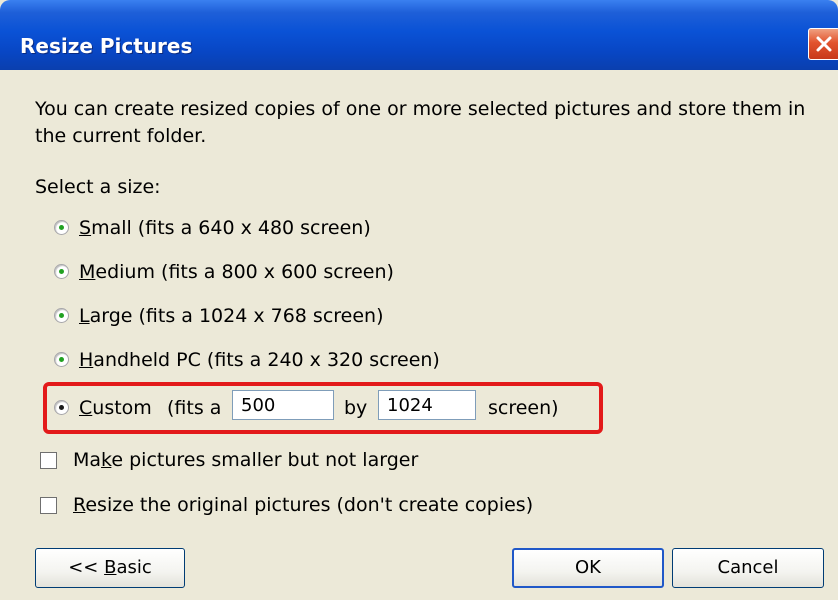  Describe the element at coordinates (259, 360) in the screenshot. I see `radio-label-handheld: Handheld PC (fits a 240 x 320 screen)` at that location.